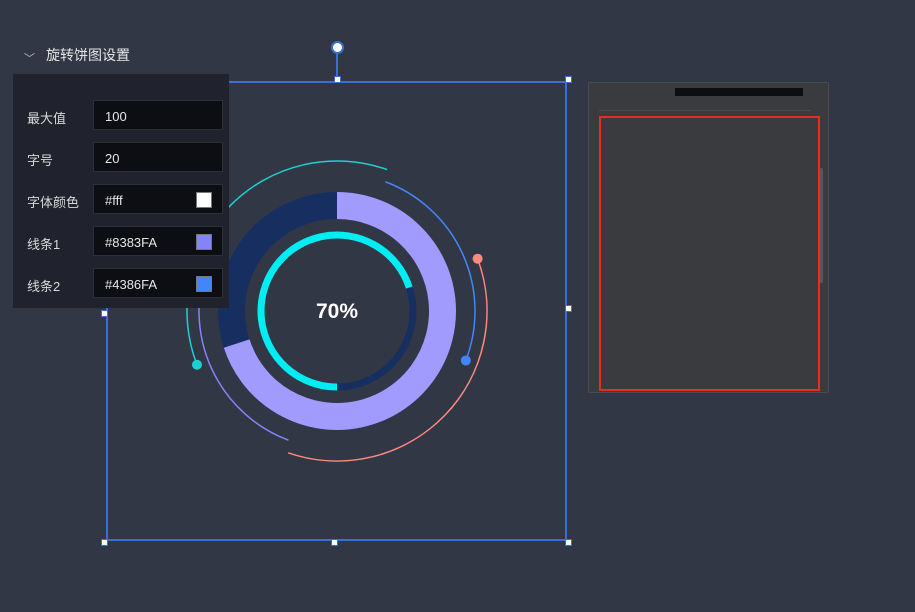 This screenshot has height=612, width=915. Describe the element at coordinates (334, 542) in the screenshot. I see `resize-handle-b` at that location.